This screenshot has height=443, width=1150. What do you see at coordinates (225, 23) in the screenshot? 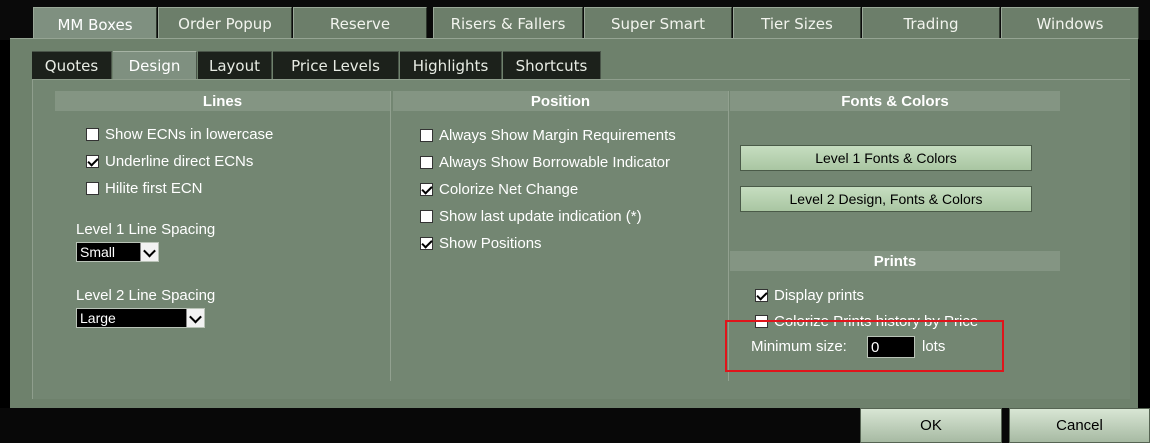
I see `tab-order-popup: Order Popup` at bounding box center [225, 23].